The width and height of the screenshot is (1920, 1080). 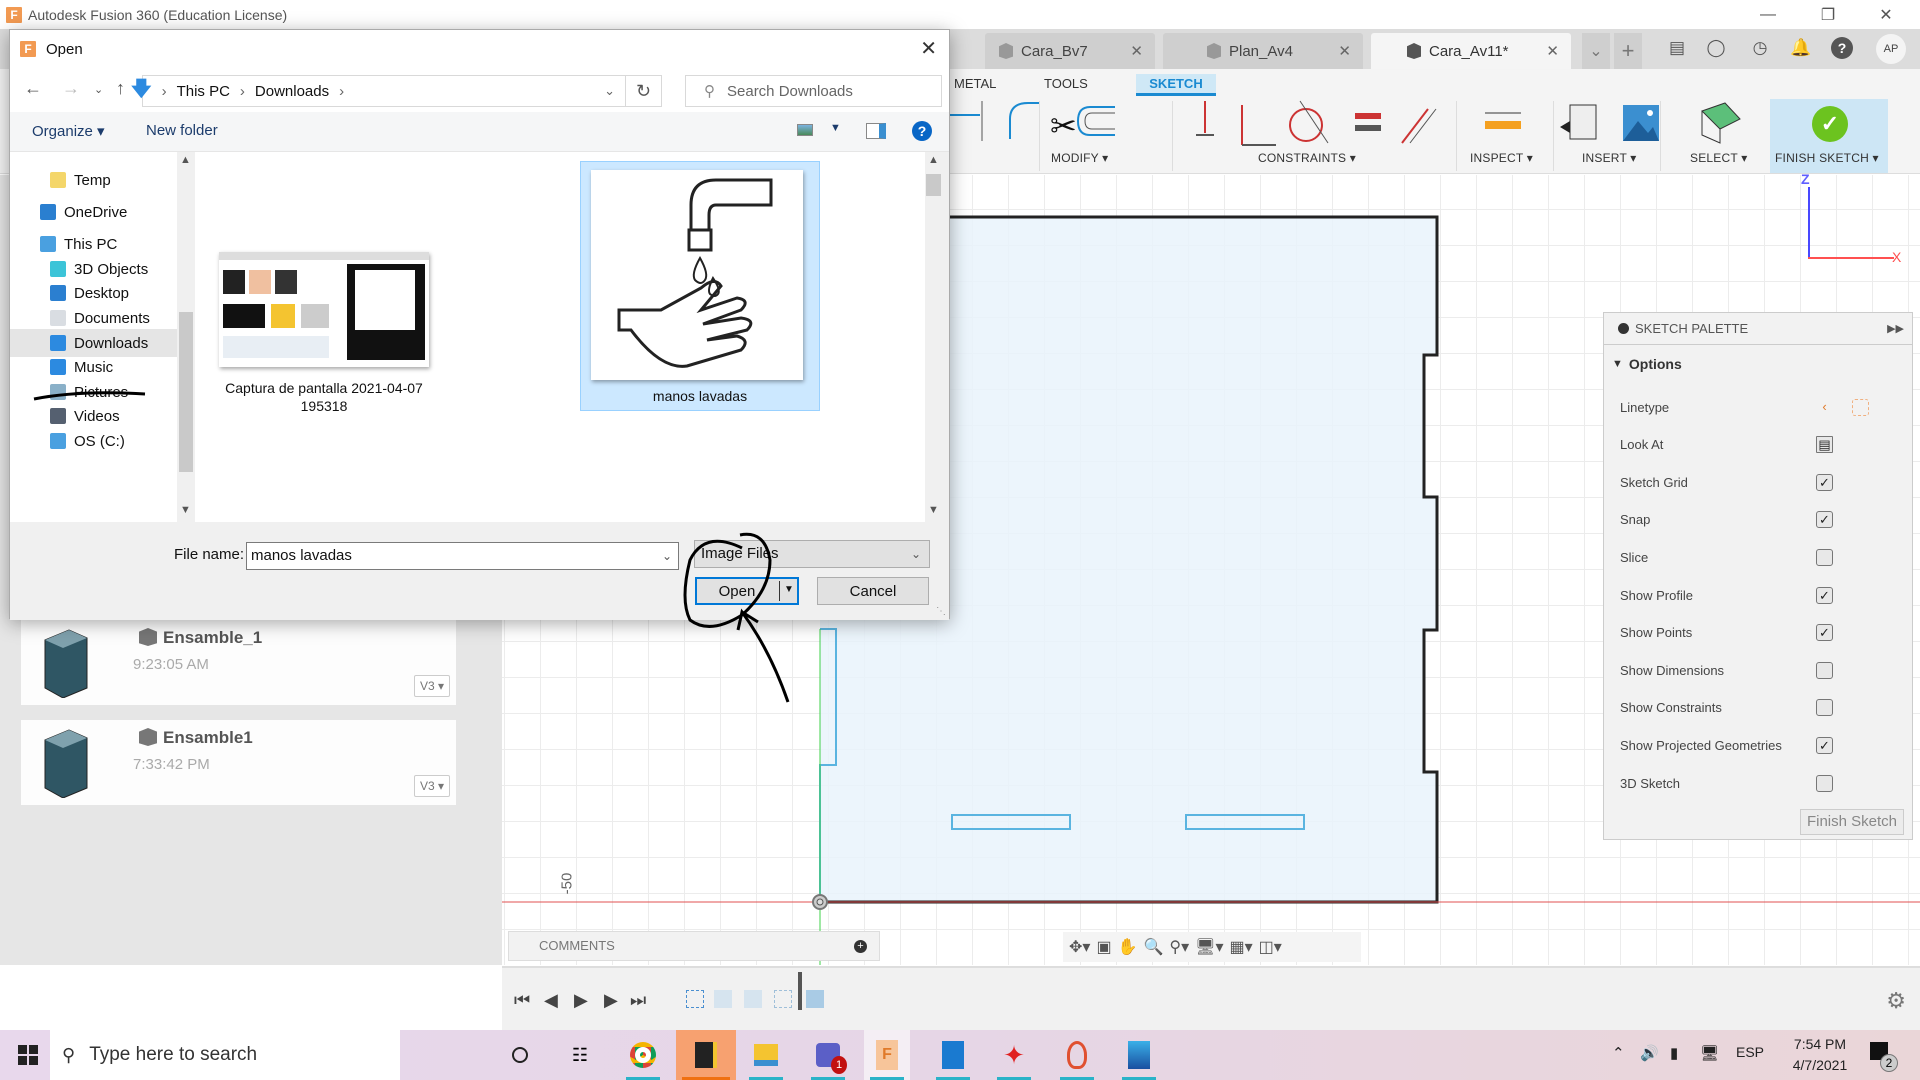 I want to click on display-settings-icon: 🖥▾, so click(x=1209, y=947).